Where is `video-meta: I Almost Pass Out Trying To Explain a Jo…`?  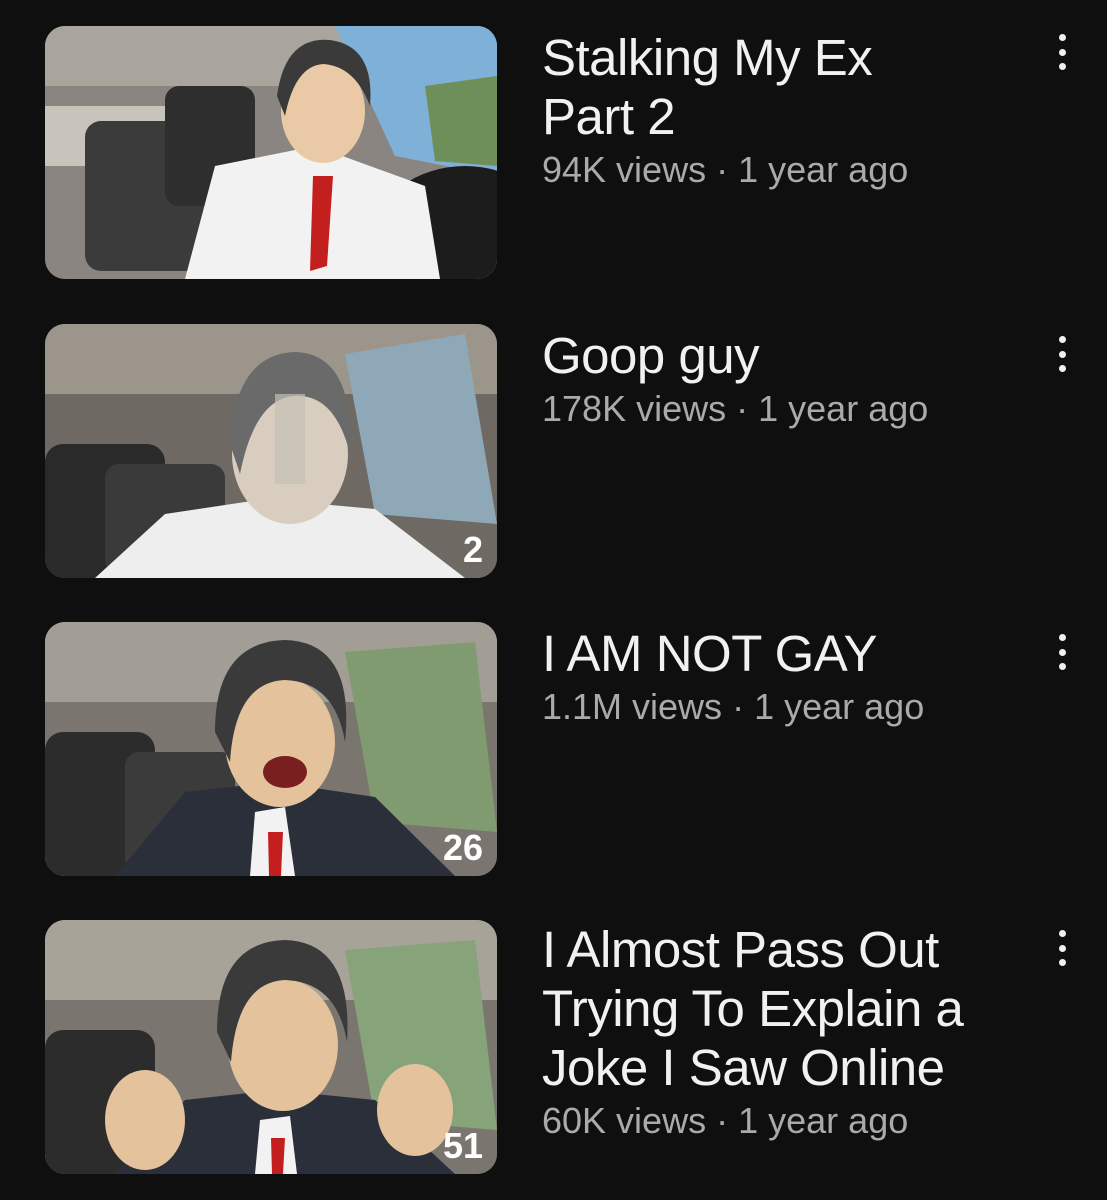
video-meta: I Almost Pass Out Trying To Explain a Jo… is located at coordinates (777, 1031).